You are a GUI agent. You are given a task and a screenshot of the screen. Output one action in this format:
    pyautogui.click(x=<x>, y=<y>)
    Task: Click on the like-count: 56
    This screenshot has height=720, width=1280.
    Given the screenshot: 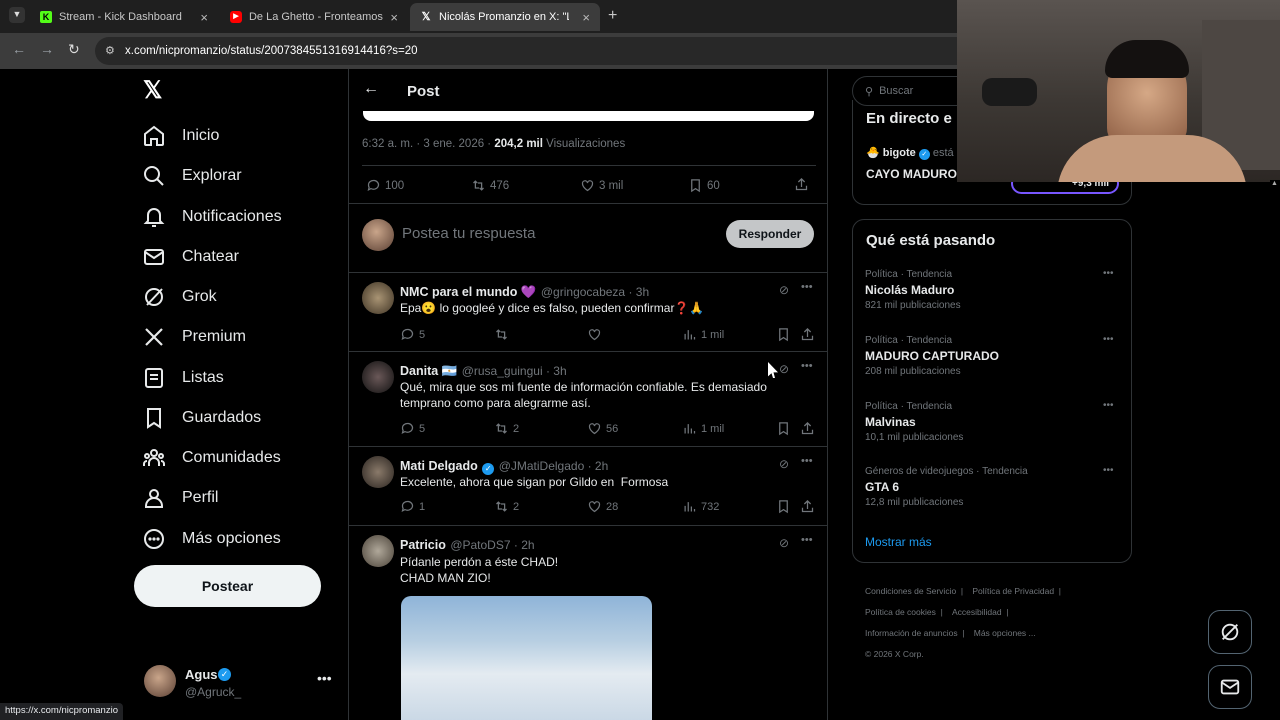 What is the action you would take?
    pyautogui.click(x=602, y=428)
    